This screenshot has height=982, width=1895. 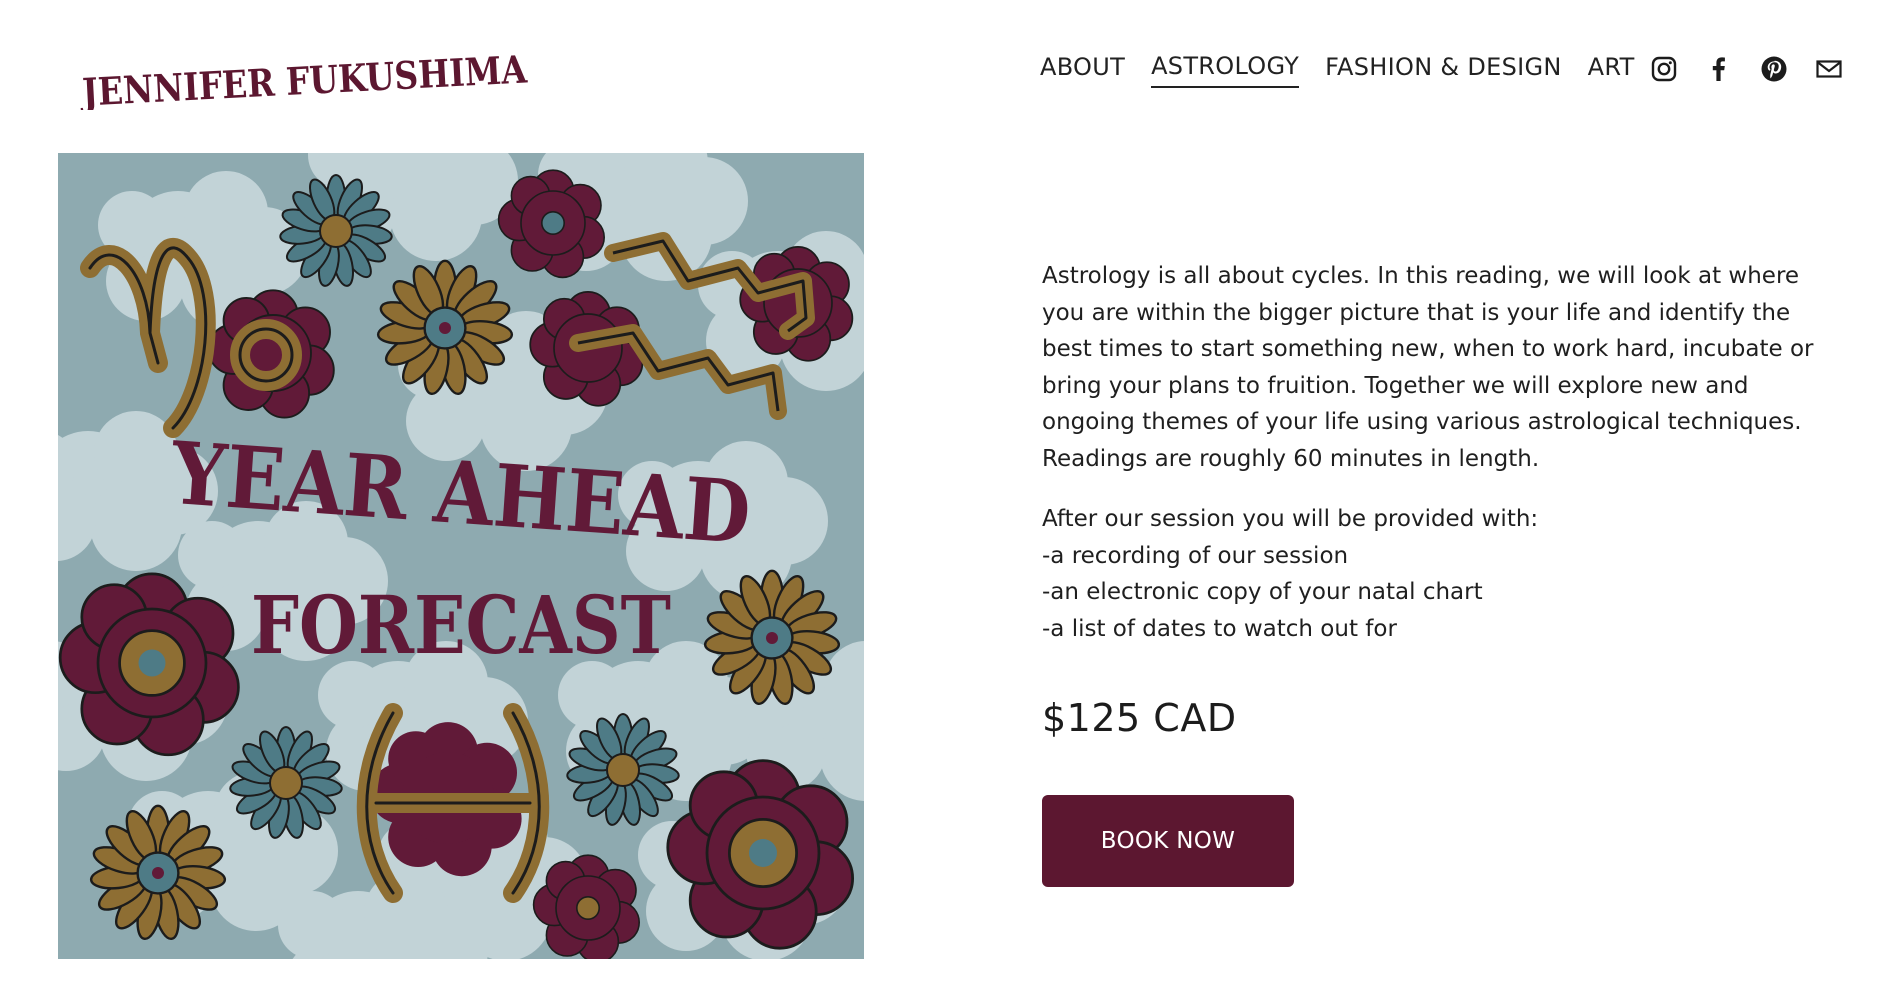 I want to click on nav-fashion-design: FASHION & DESIGN, so click(x=1443, y=70).